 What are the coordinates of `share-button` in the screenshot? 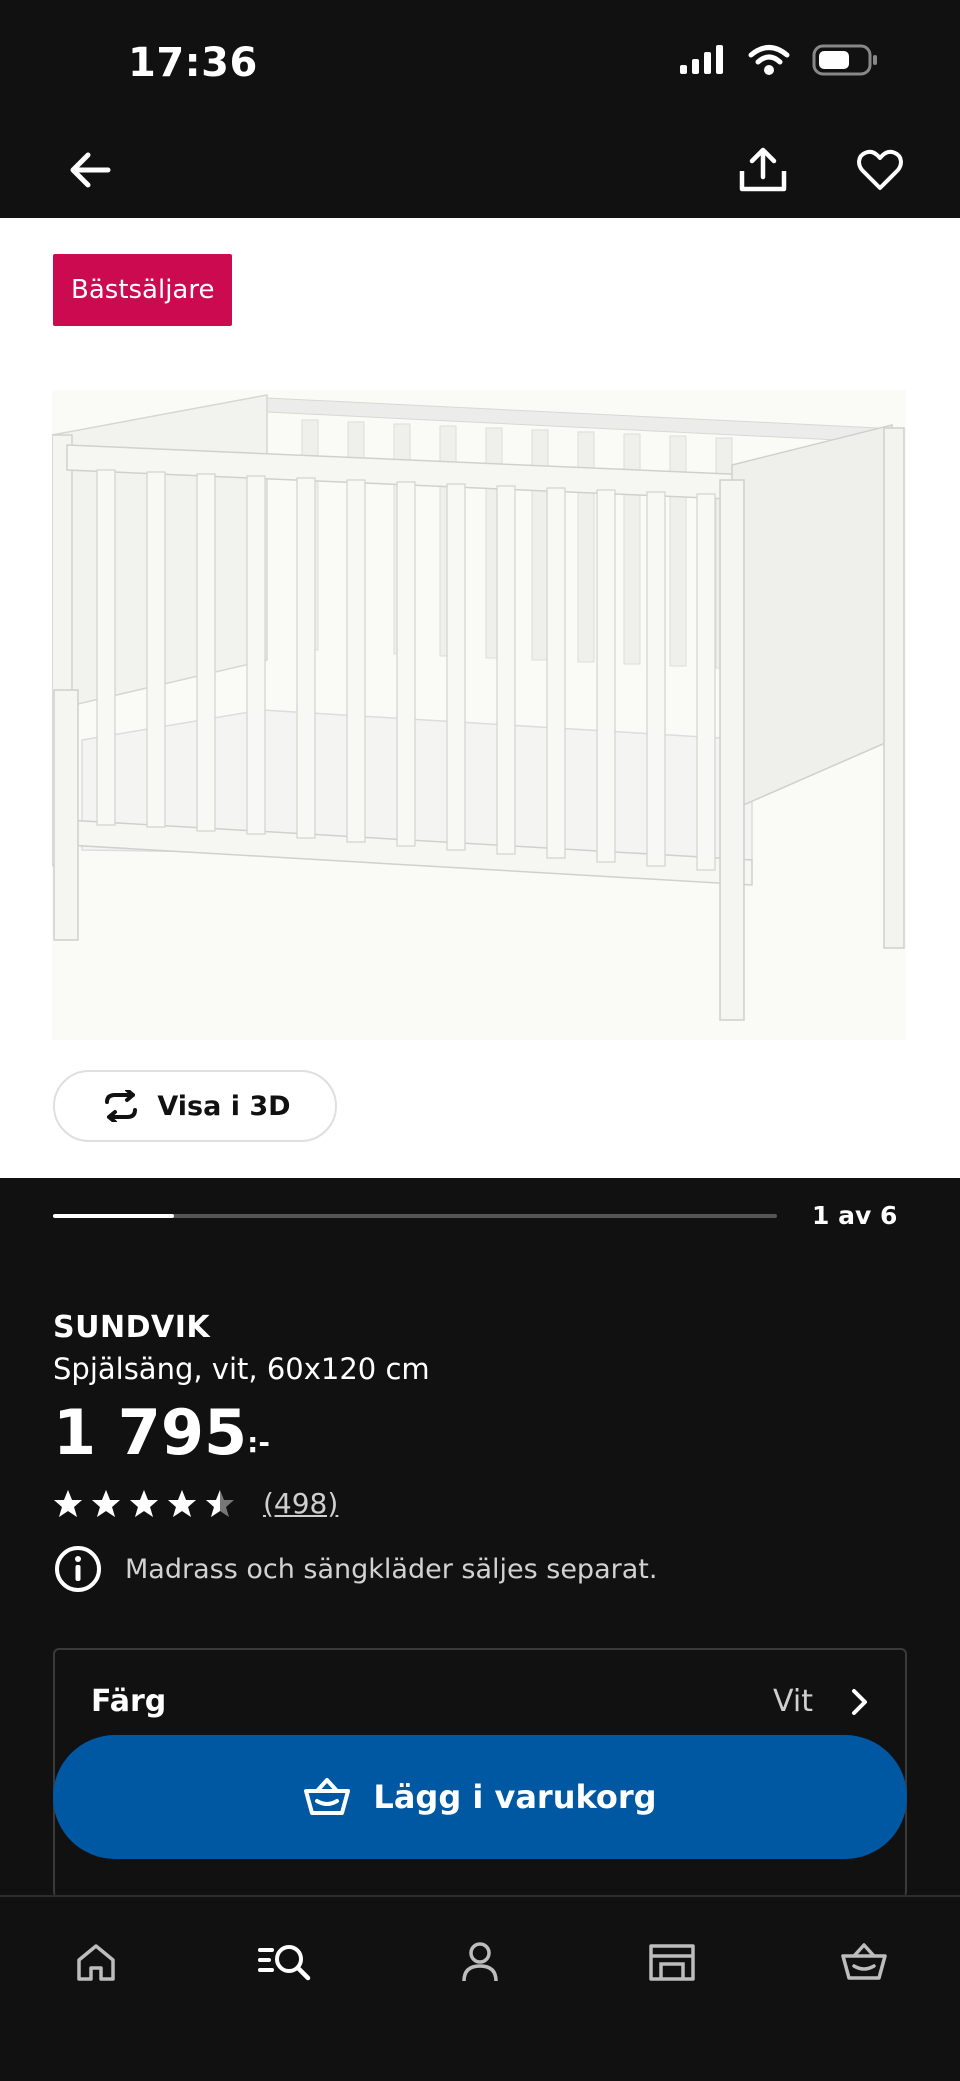 It's located at (763, 170).